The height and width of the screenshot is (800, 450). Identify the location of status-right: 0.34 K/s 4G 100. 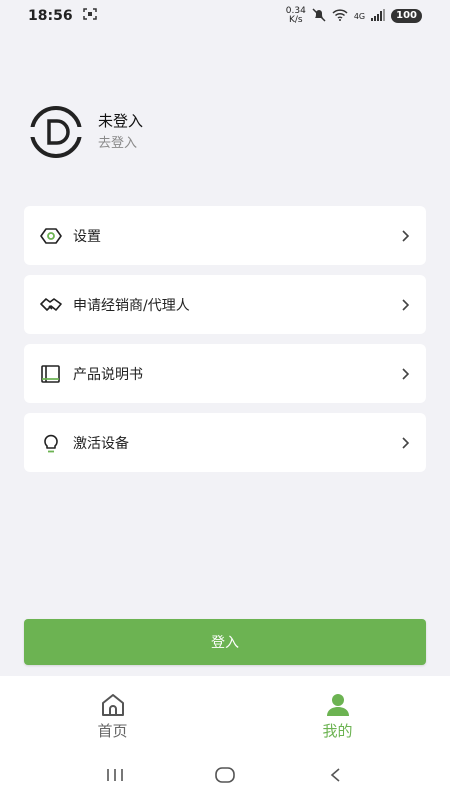
(354, 16).